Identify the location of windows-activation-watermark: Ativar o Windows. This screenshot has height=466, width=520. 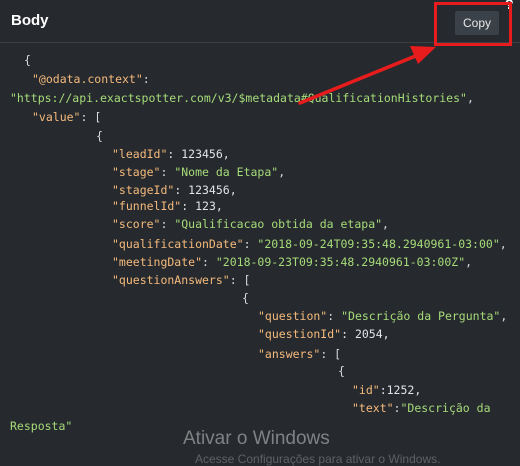
(256, 438).